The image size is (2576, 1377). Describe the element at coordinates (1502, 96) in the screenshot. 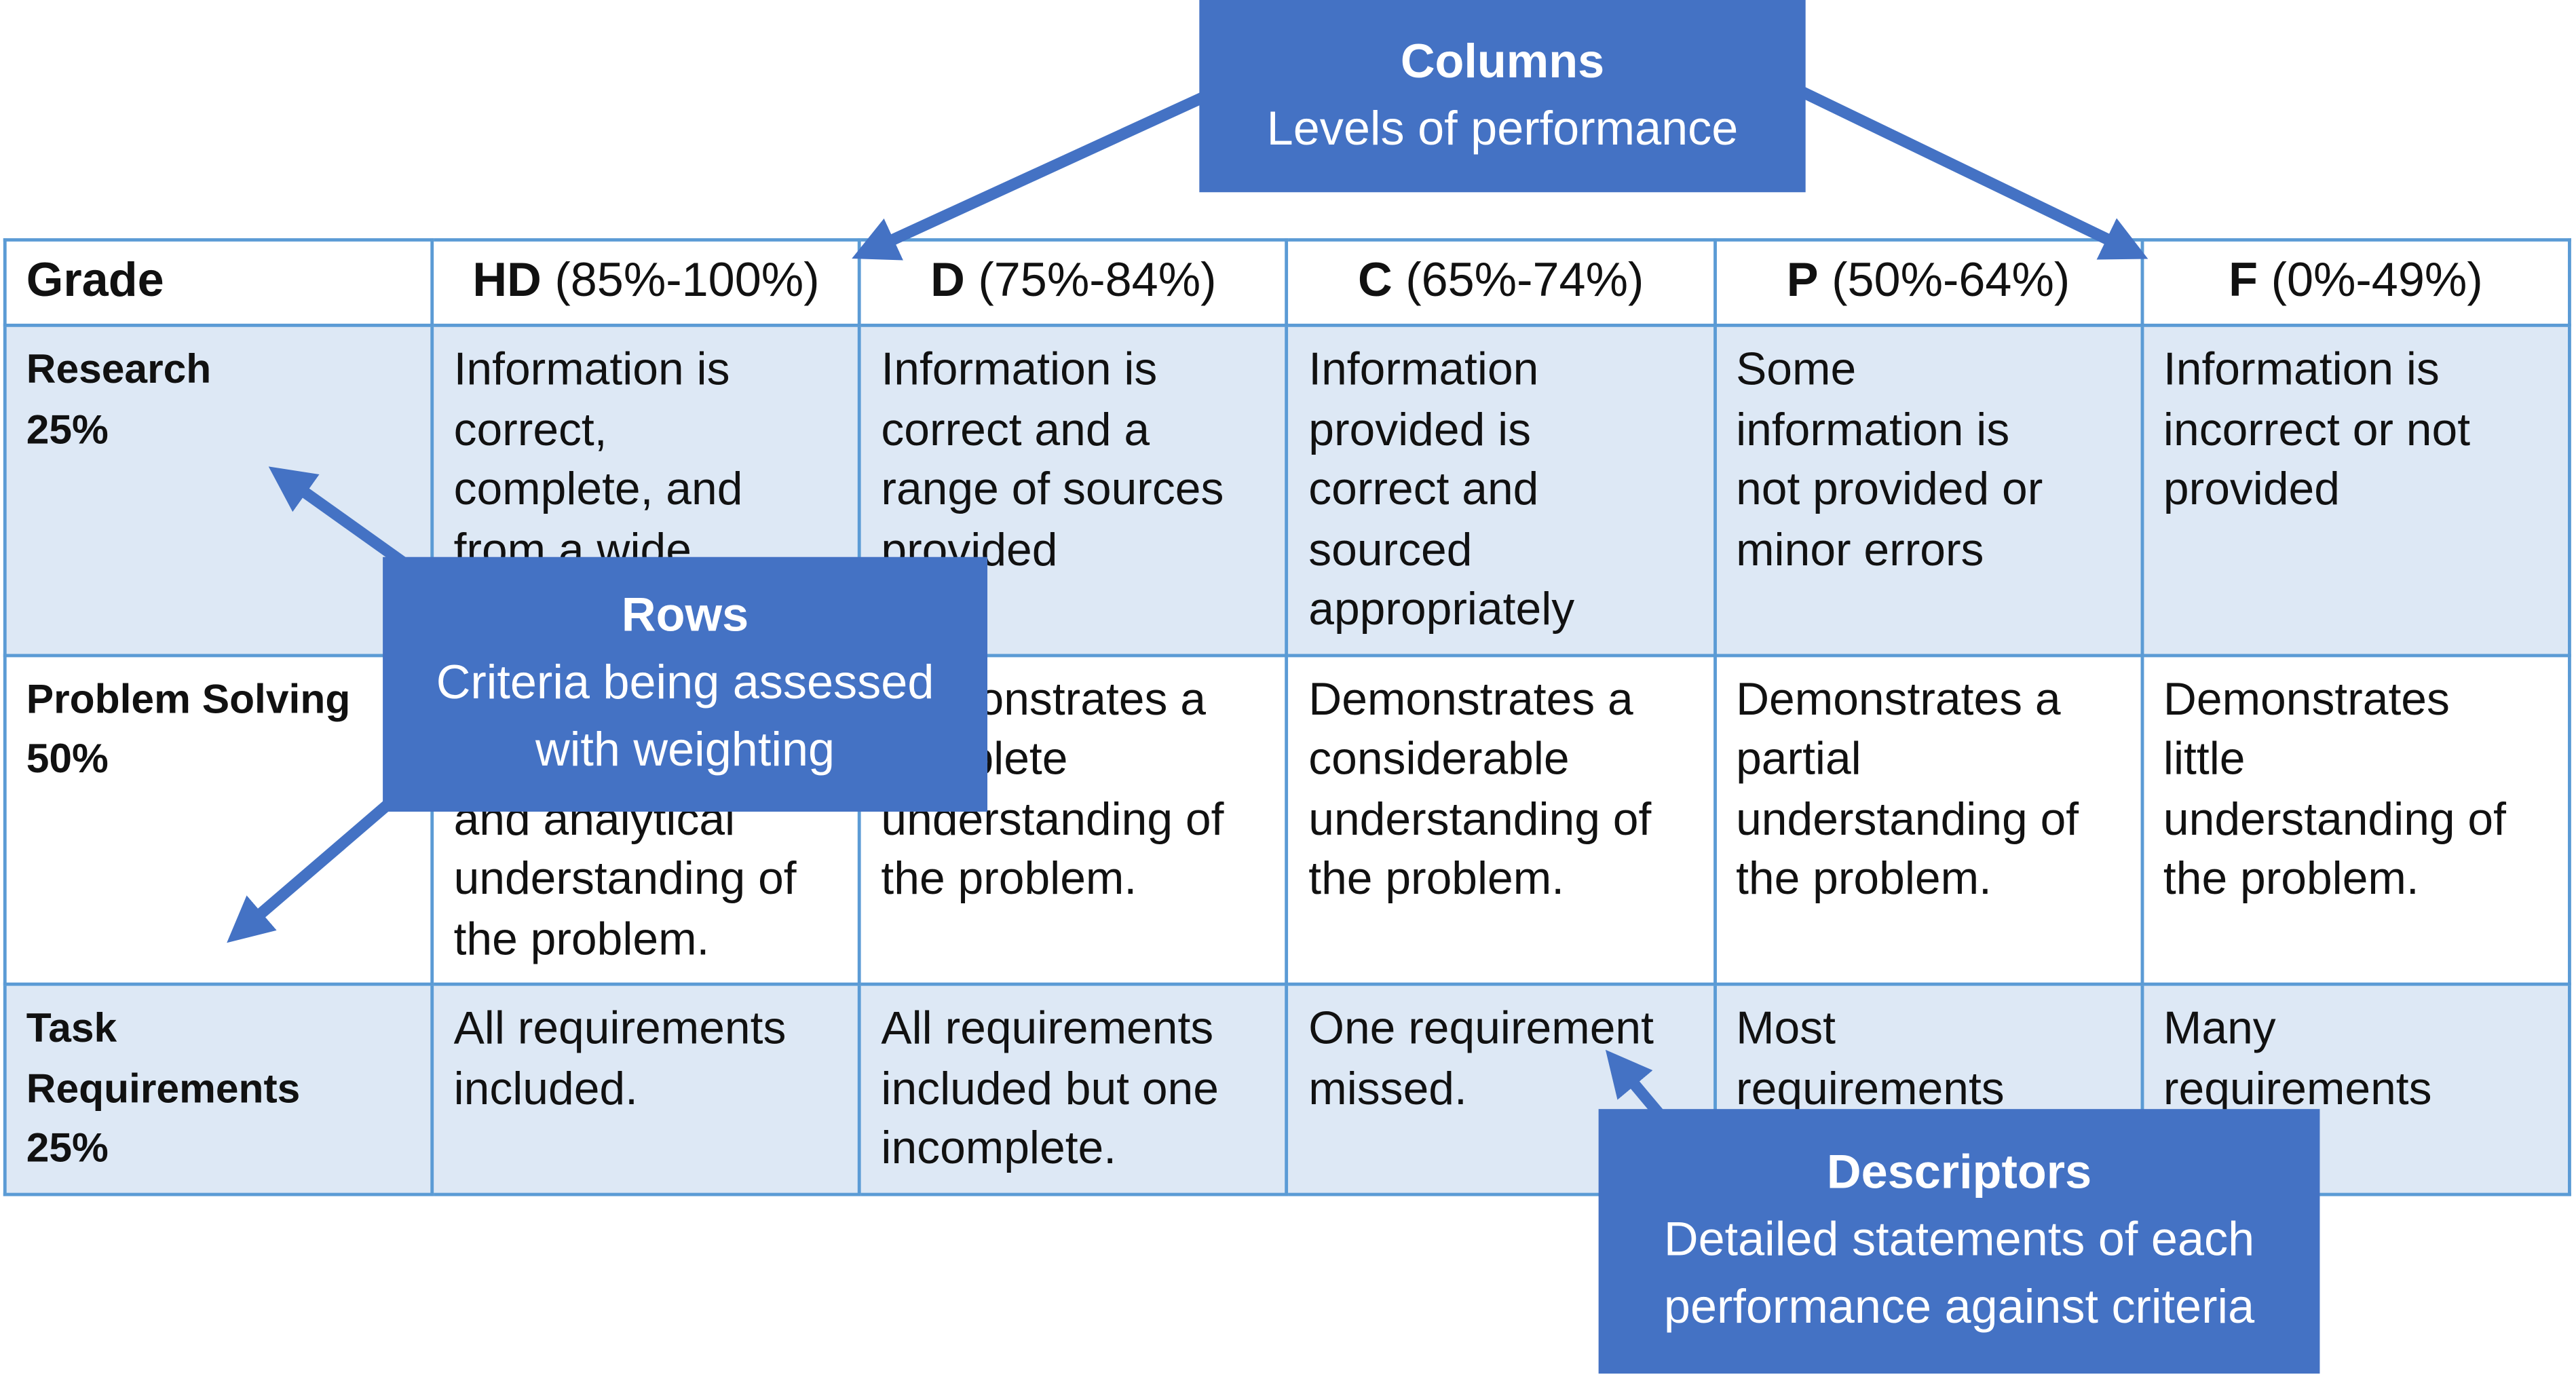

I see `columns-callout: Columns Levels of performance` at that location.